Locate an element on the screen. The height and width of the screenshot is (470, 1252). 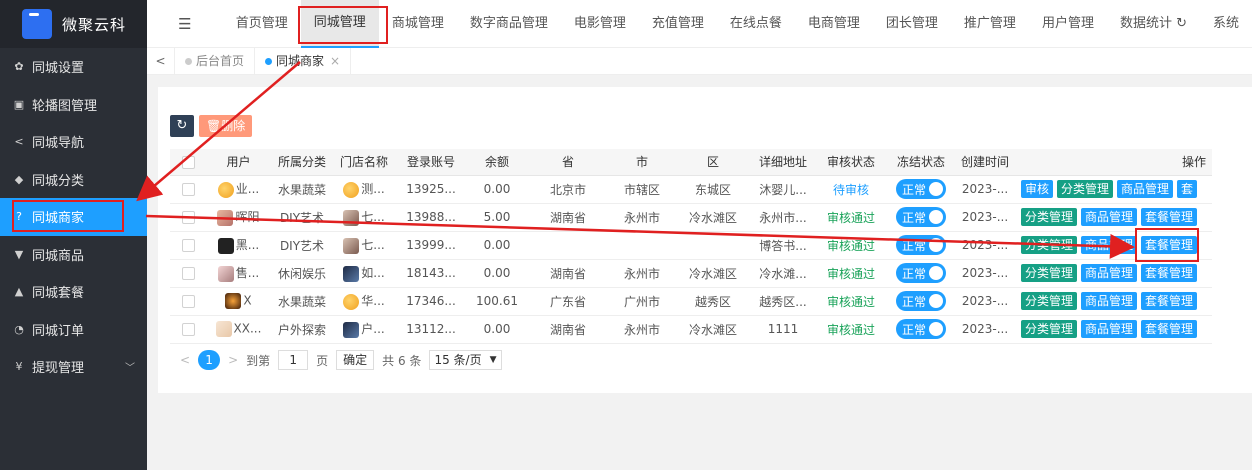
sidebar-item-6: ▲ 同城套餐 is located at coordinates (73, 292).